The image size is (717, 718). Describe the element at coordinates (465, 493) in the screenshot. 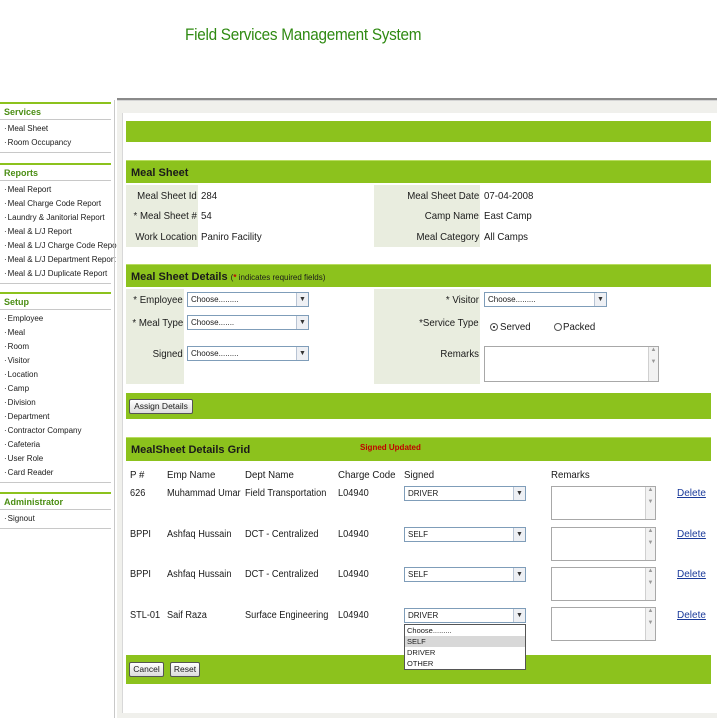

I see `row-1-signed-select: DRIVER ▼` at that location.